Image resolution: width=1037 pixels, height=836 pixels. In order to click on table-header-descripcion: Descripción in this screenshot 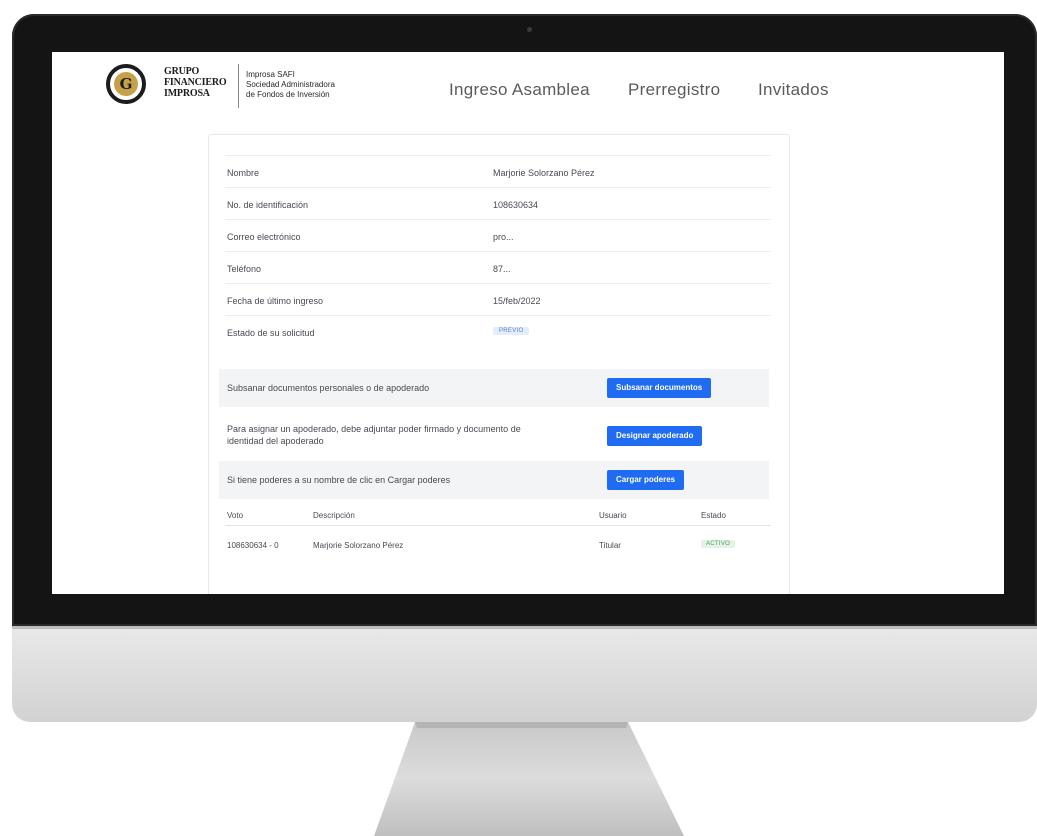, I will do `click(334, 515)`.